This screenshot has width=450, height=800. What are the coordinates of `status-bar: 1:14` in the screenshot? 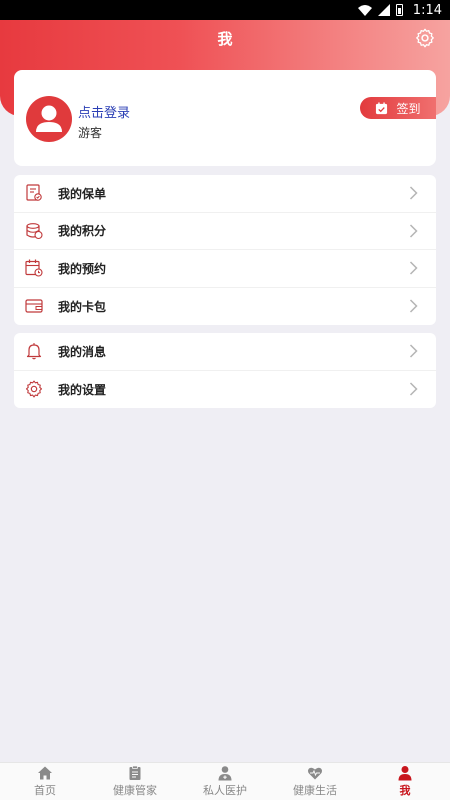 It's located at (225, 10).